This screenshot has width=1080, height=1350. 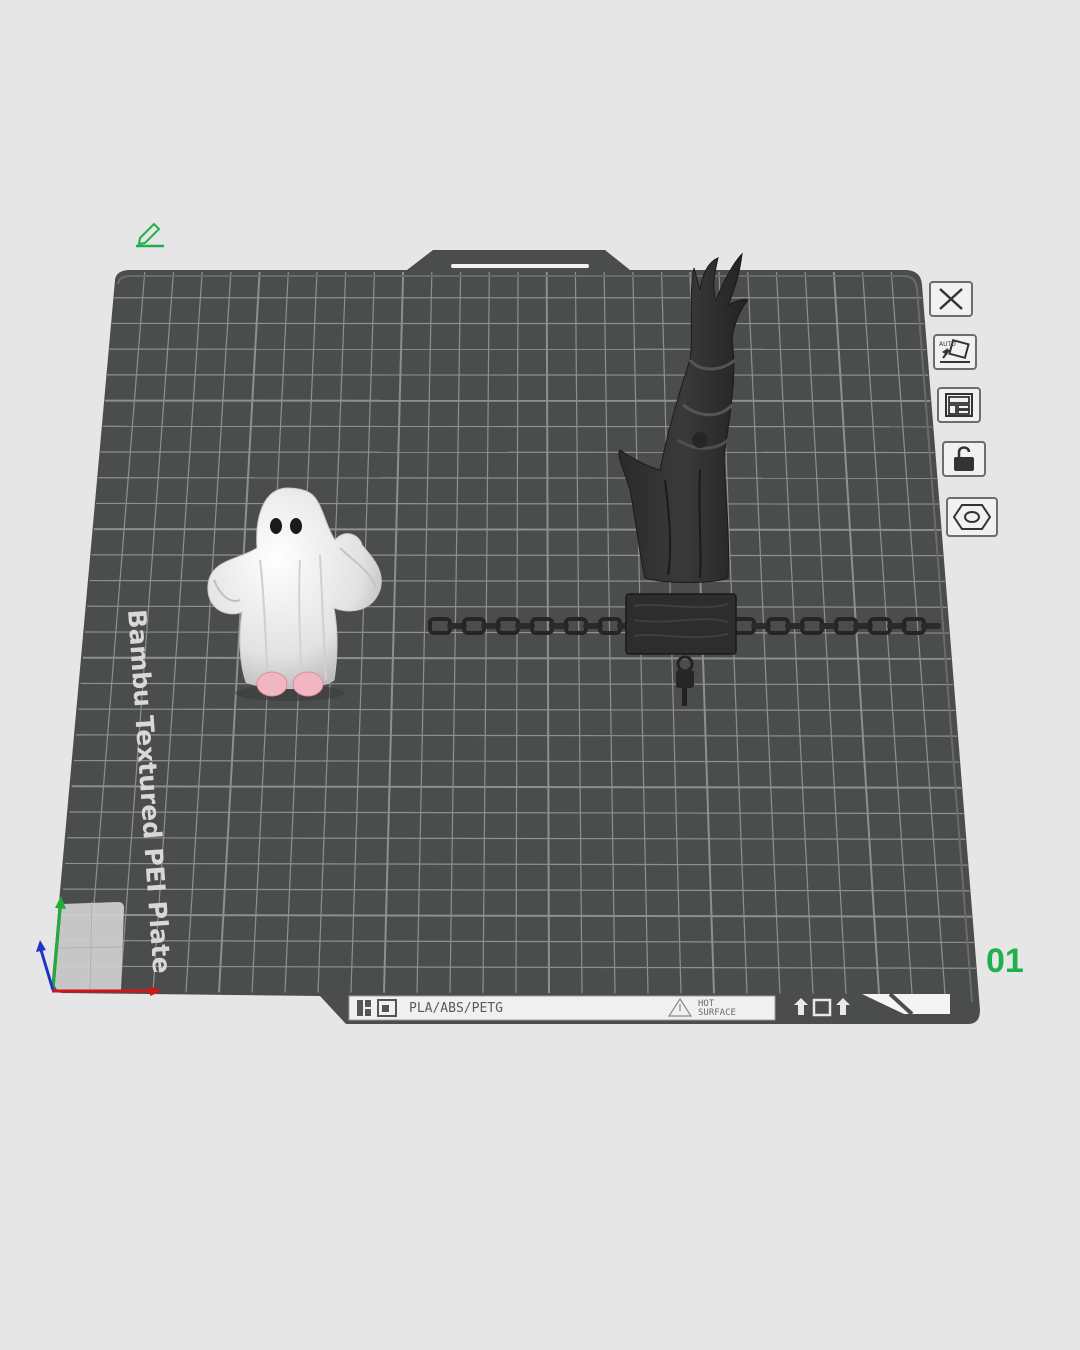 What do you see at coordinates (41, 946) in the screenshot?
I see `axis-z-arrow` at bounding box center [41, 946].